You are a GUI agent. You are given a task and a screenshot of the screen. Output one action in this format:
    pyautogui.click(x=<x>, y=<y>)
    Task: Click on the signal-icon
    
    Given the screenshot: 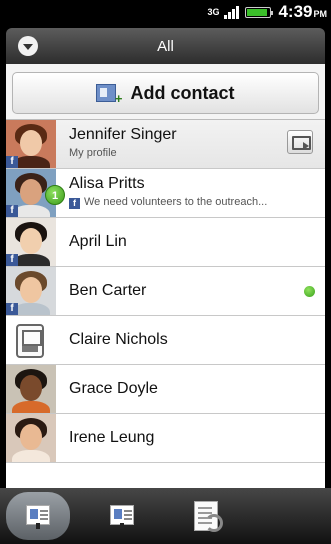 What is the action you would take?
    pyautogui.click(x=231, y=12)
    